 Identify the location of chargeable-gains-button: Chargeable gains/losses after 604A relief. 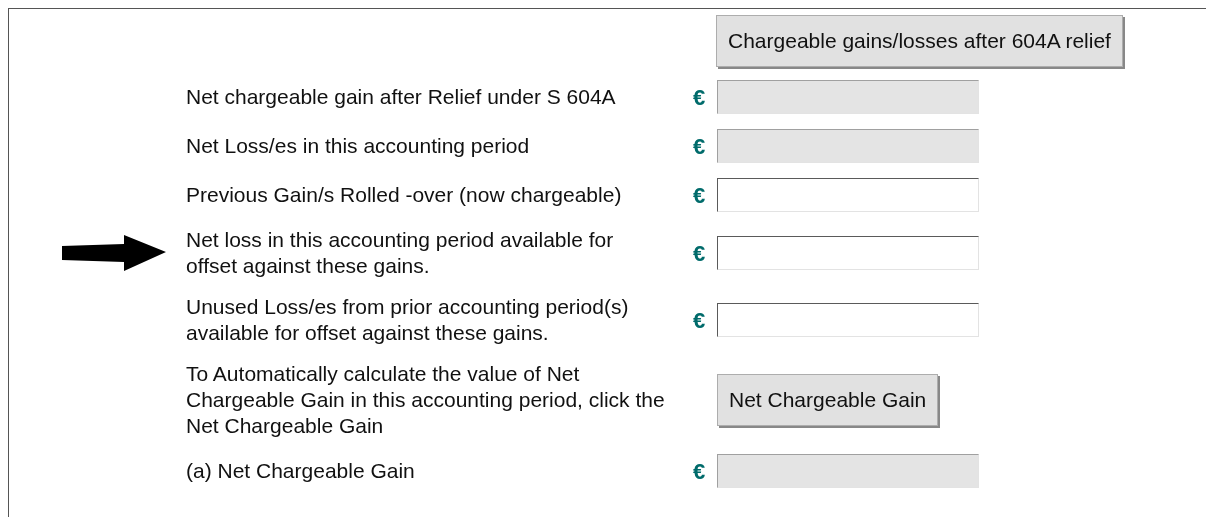
(919, 41).